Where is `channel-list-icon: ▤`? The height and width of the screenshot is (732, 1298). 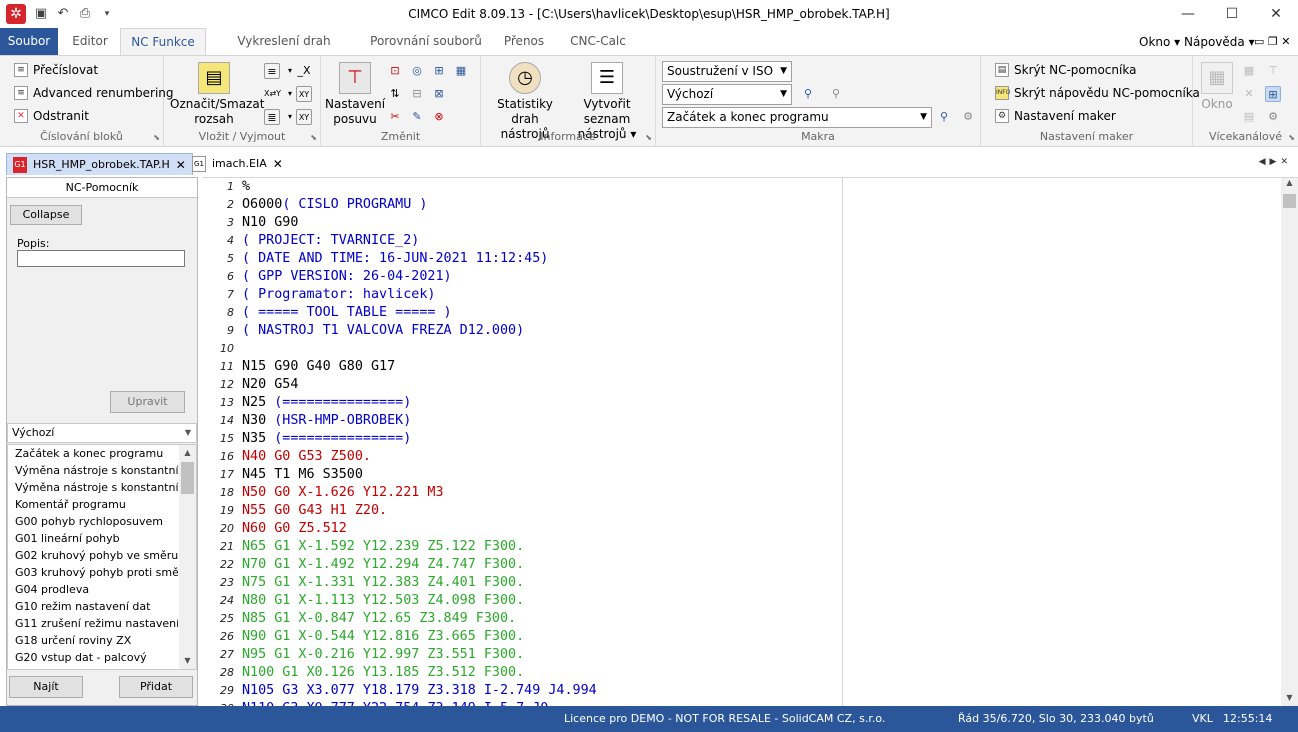 channel-list-icon: ▤ is located at coordinates (1249, 117).